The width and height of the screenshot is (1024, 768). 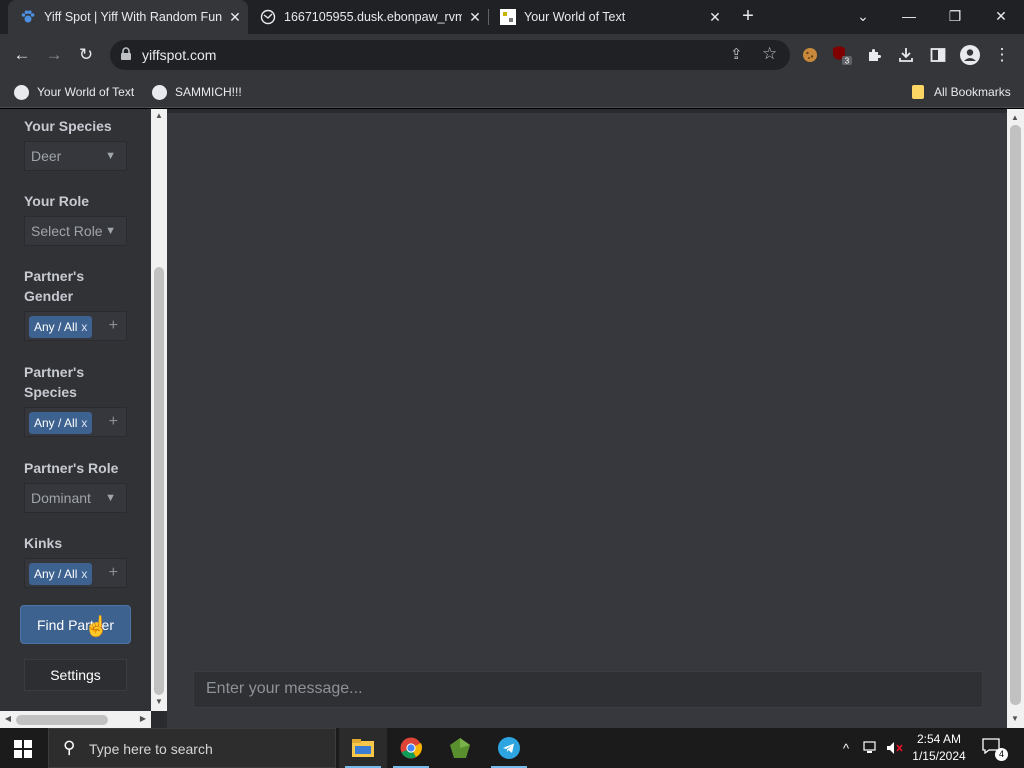 I want to click on partner-species-select: Any / All x +, so click(x=75, y=422).